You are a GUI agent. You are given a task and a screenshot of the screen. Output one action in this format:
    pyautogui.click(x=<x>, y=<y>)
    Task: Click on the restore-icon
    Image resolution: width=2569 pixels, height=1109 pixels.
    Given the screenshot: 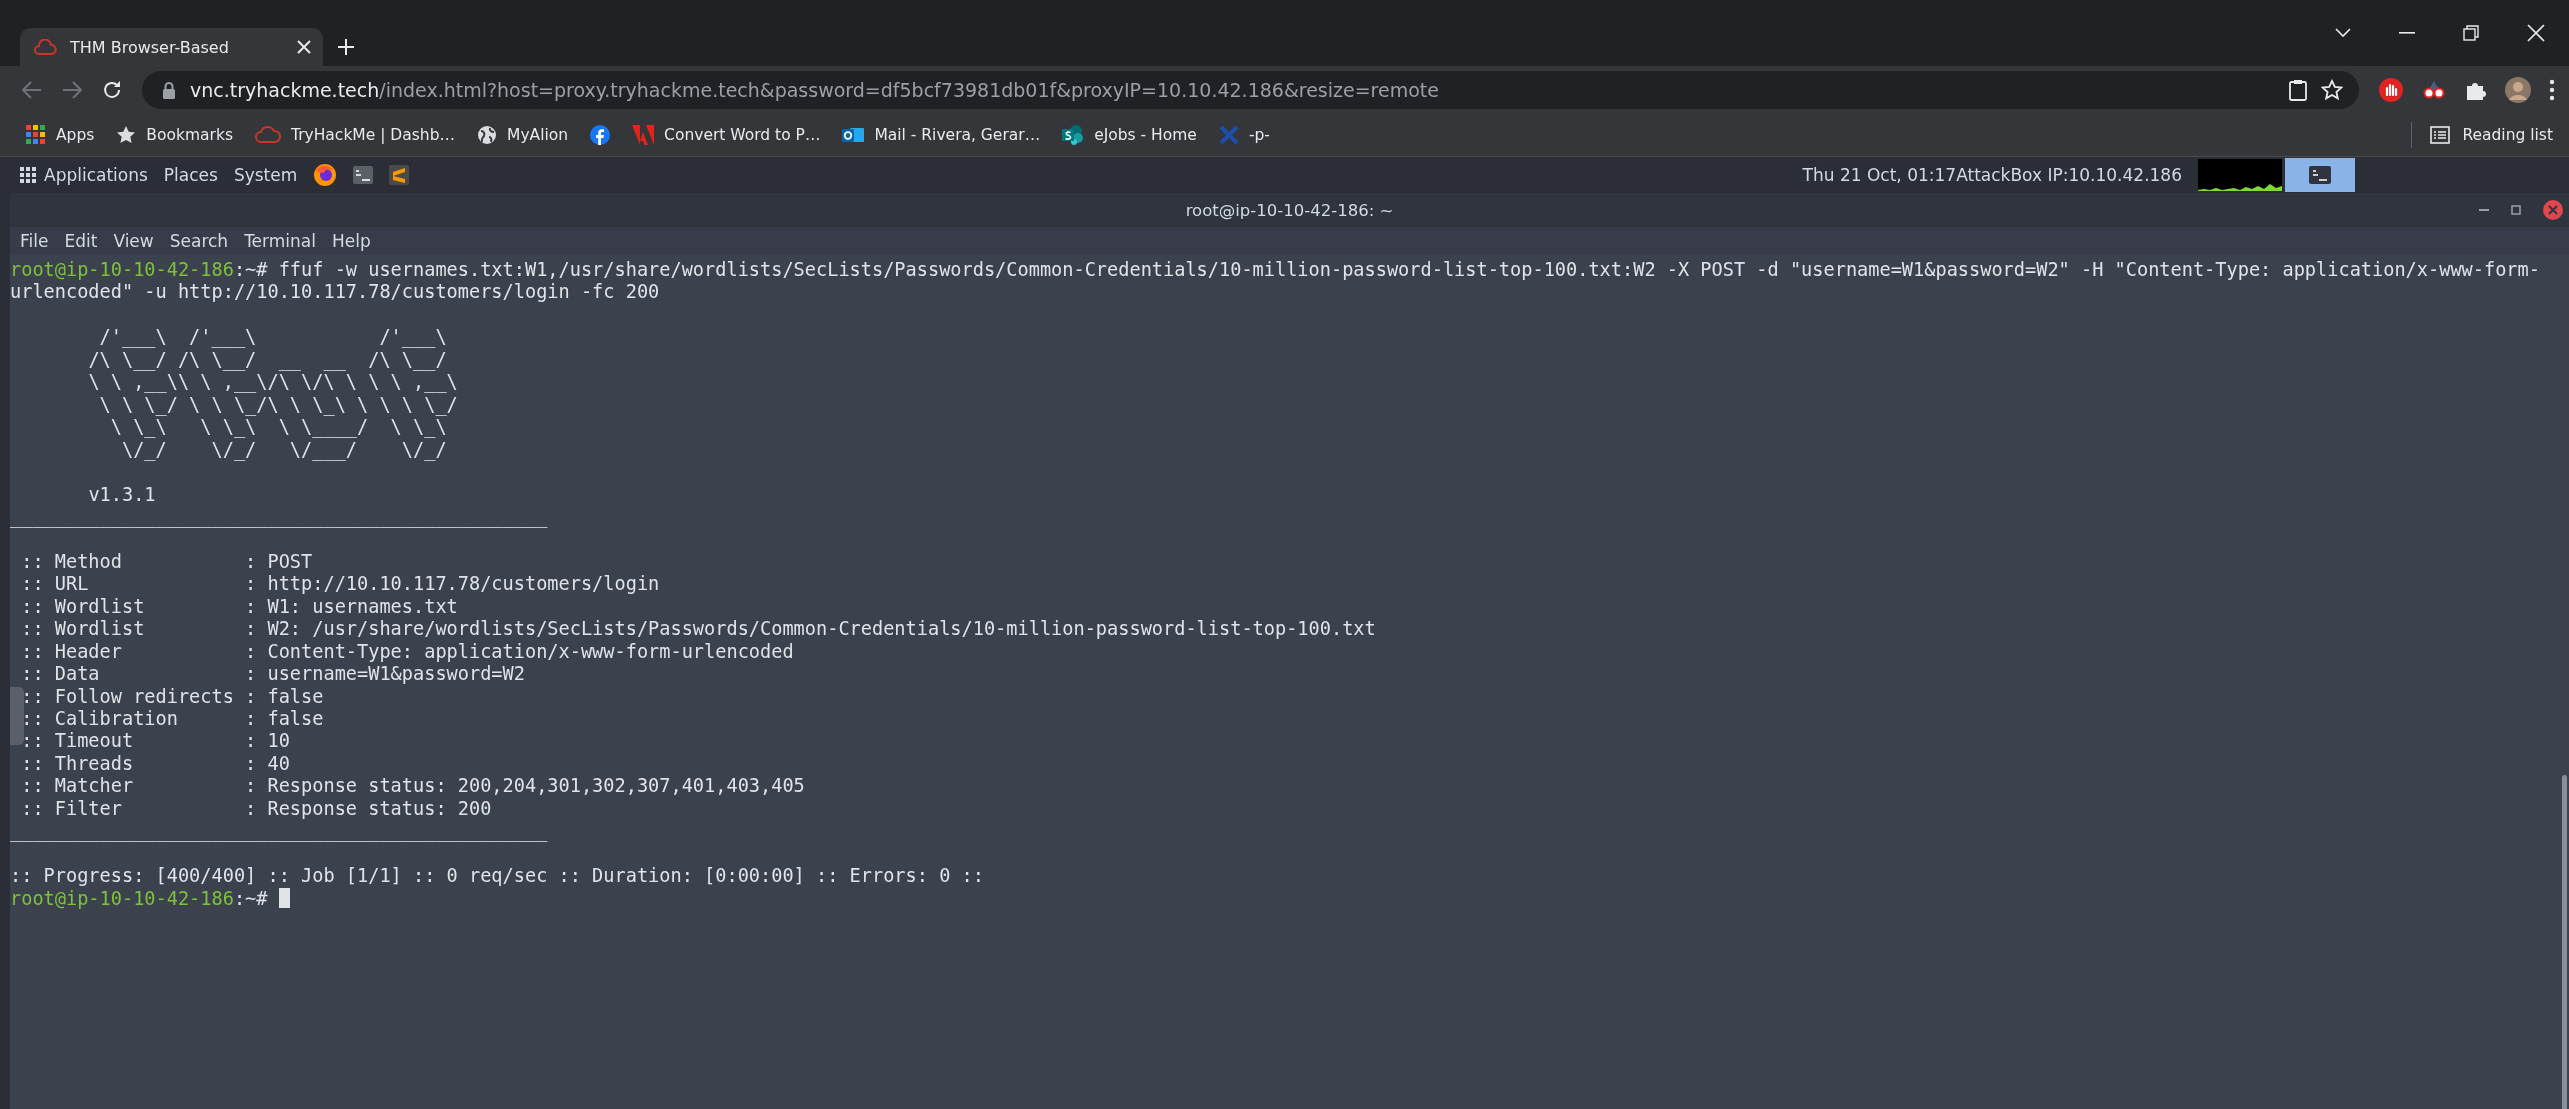 What is the action you would take?
    pyautogui.click(x=2471, y=33)
    